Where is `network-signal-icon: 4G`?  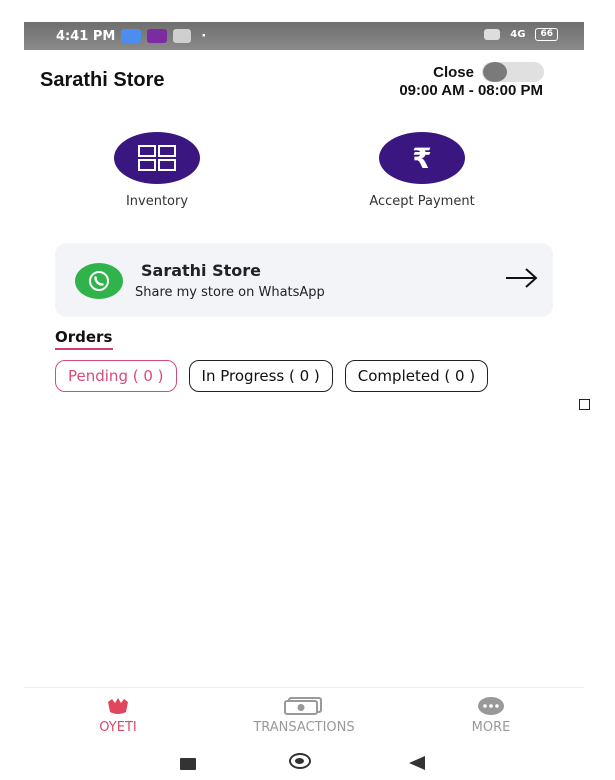
network-signal-icon: 4G is located at coordinates (518, 34).